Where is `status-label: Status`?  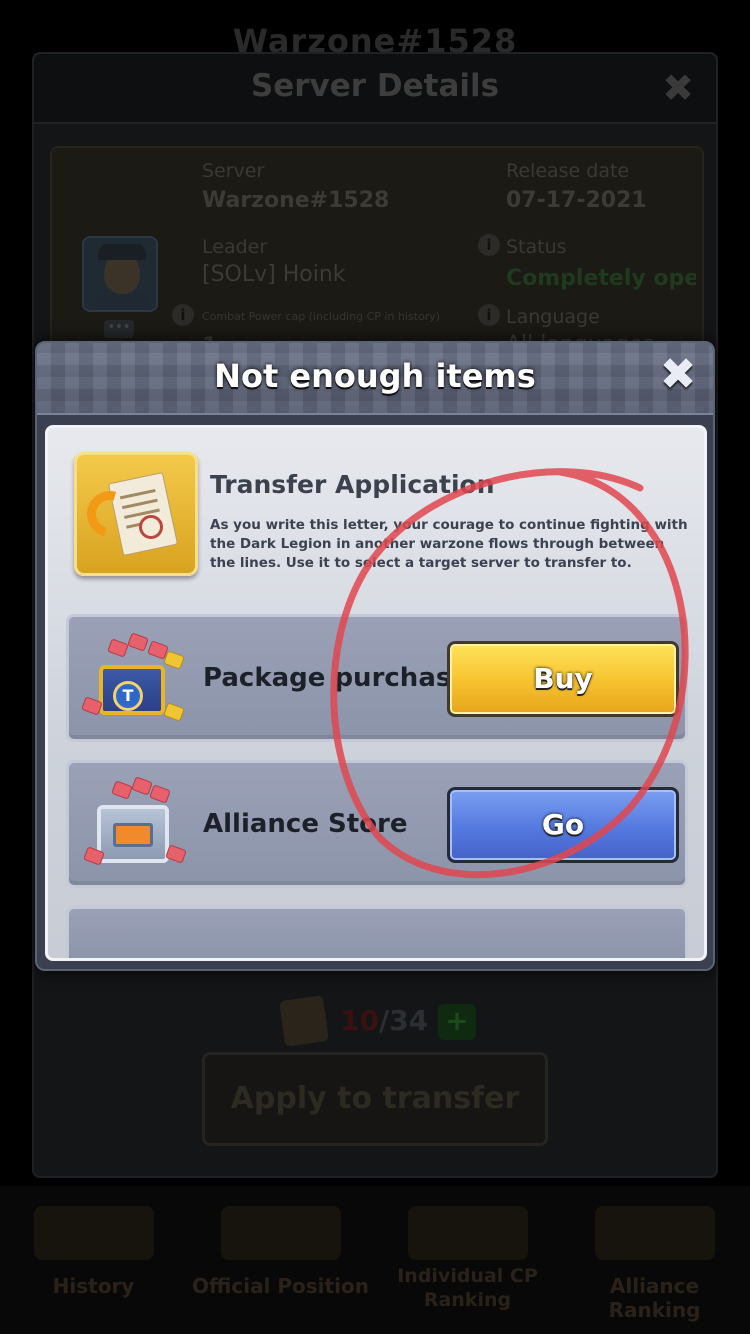 status-label: Status is located at coordinates (536, 247).